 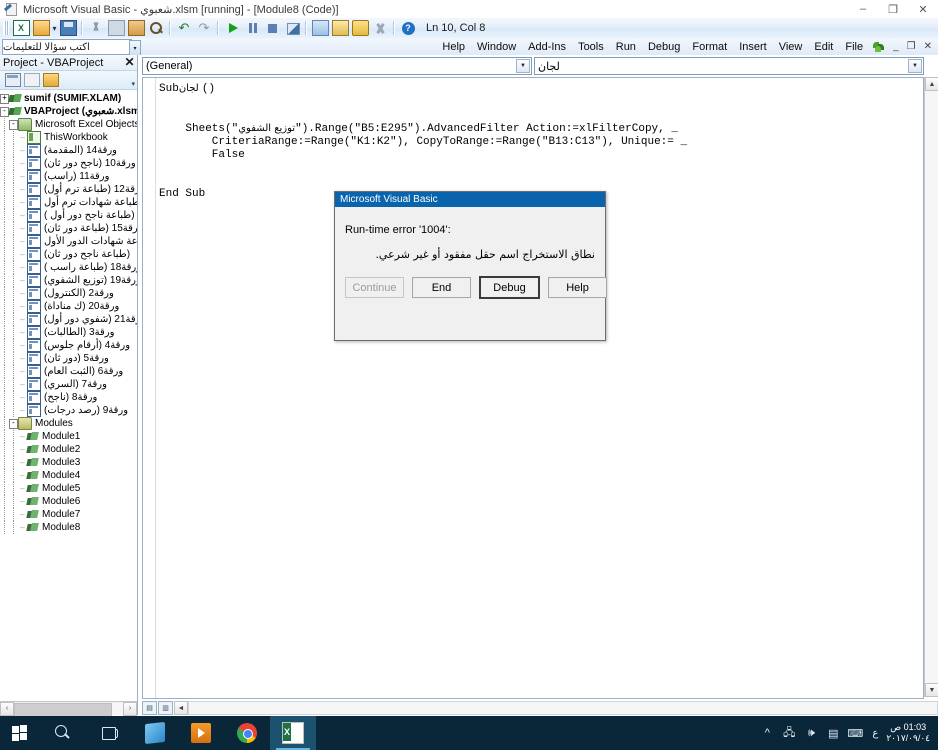 I want to click on tree-item: – ورقة7 (السري), so click(x=68, y=384).